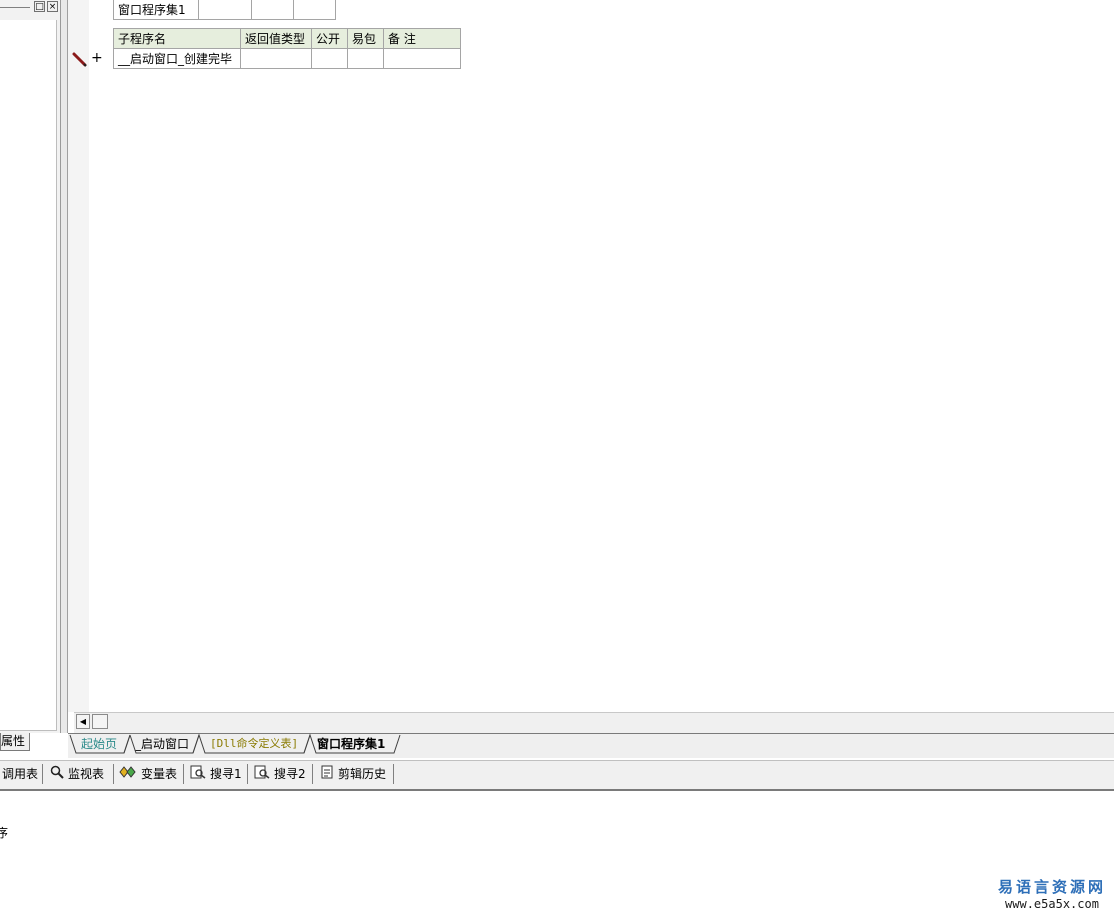  I want to click on watermark-url: www.e5a5x.com, so click(1052, 904).